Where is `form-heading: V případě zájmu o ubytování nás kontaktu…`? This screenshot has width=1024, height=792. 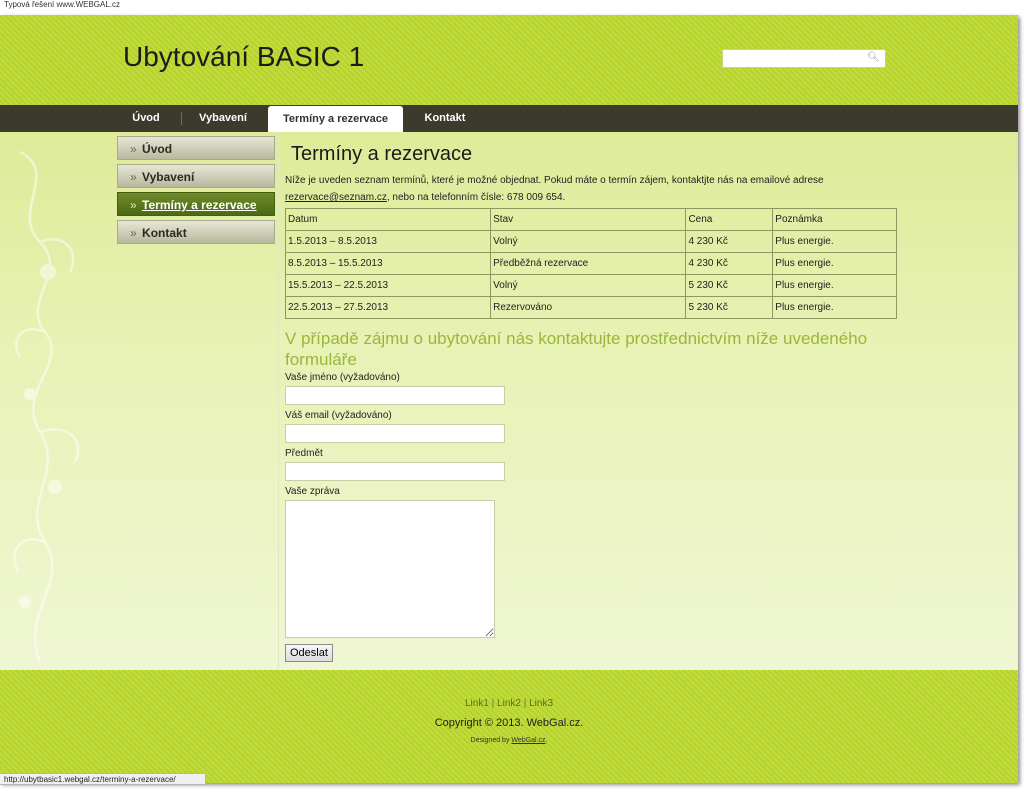 form-heading: V případě zájmu o ubytování nás kontaktu… is located at coordinates (576, 349).